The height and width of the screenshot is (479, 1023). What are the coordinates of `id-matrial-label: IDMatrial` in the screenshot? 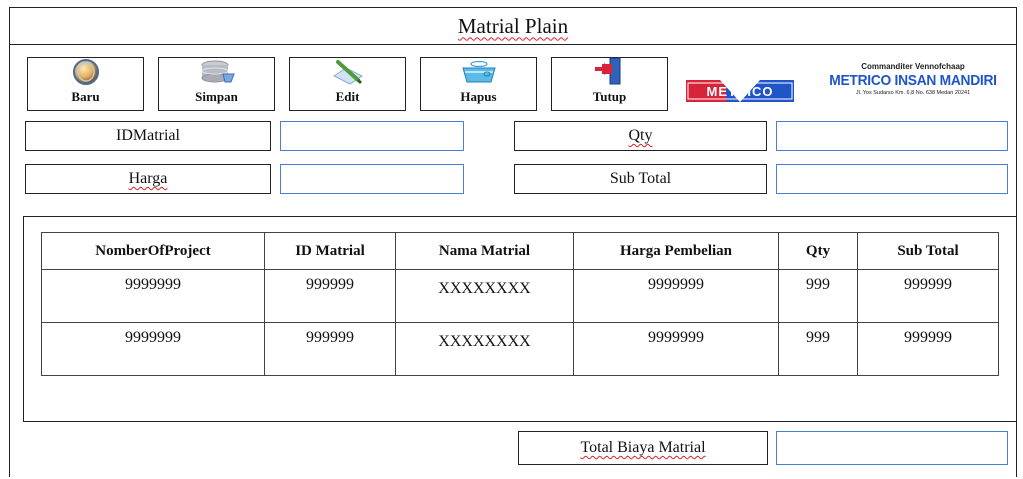 It's located at (148, 136).